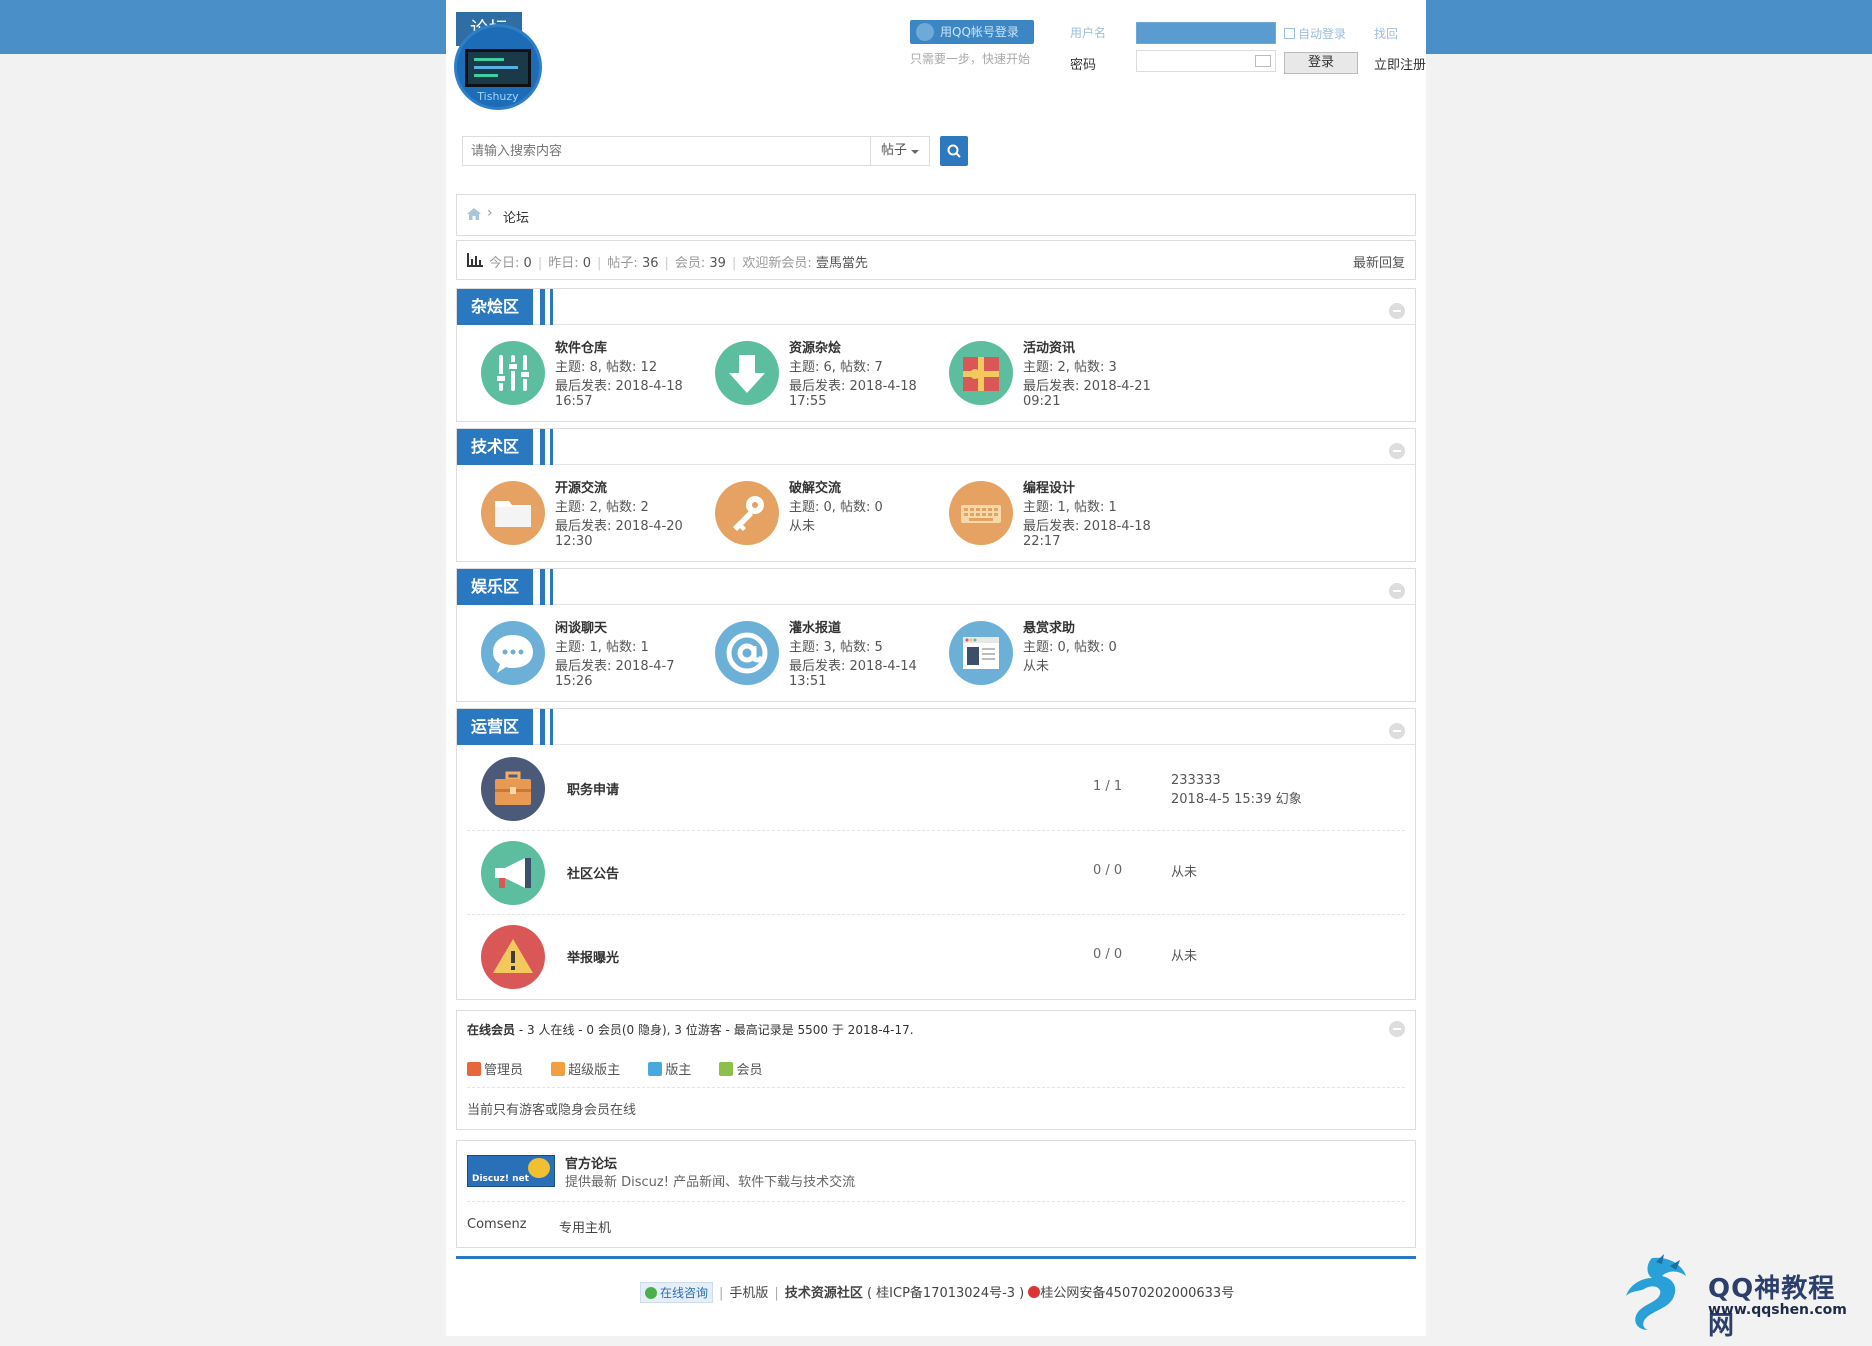 This screenshot has width=1872, height=1346. What do you see at coordinates (824, 1293) in the screenshot?
I see `site-name-link: 技术资源社区` at bounding box center [824, 1293].